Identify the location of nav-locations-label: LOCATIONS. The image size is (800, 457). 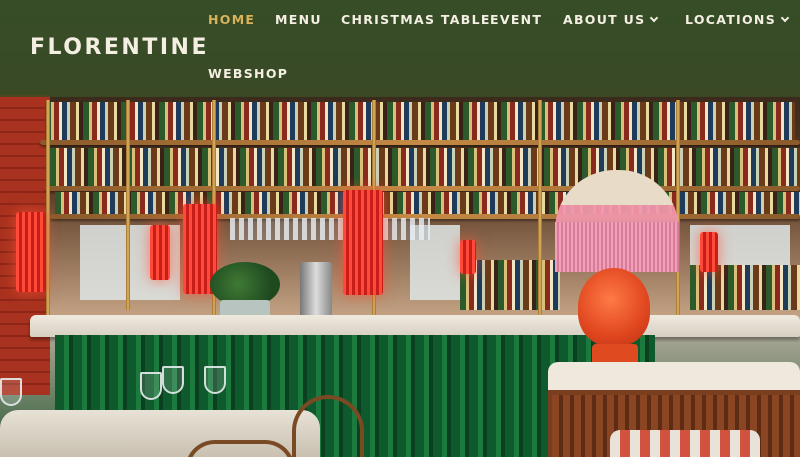
(730, 19).